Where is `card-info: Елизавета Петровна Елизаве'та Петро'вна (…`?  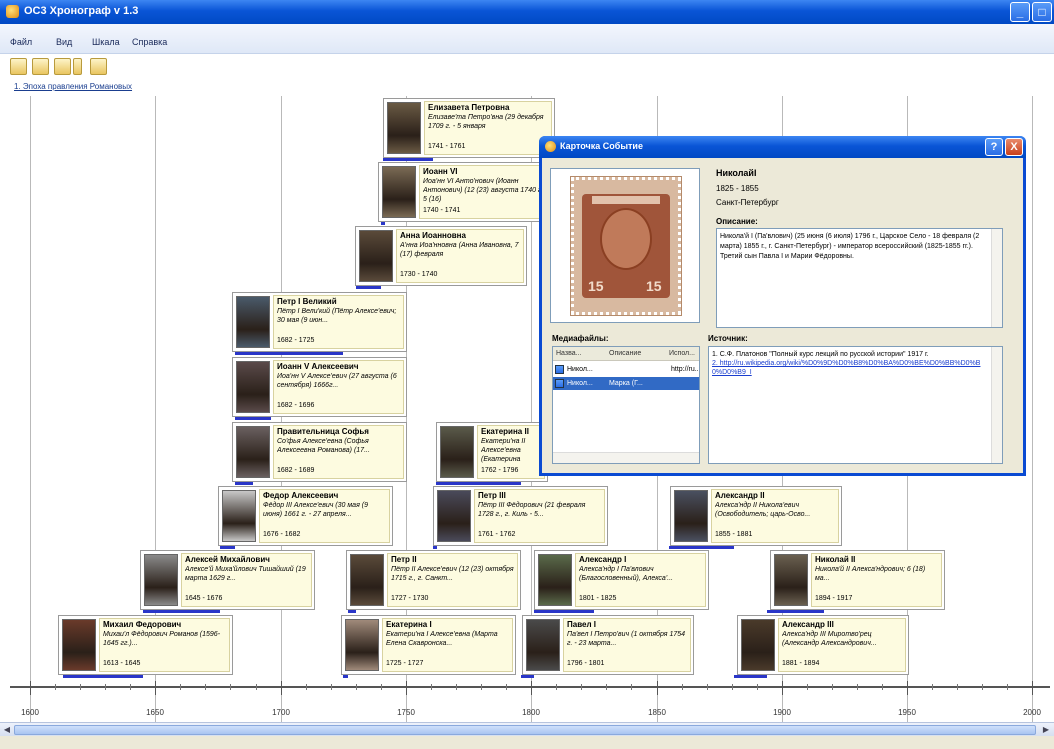
card-info: Елизавета Петровна Елизаве'та Петро'вна (… is located at coordinates (488, 128).